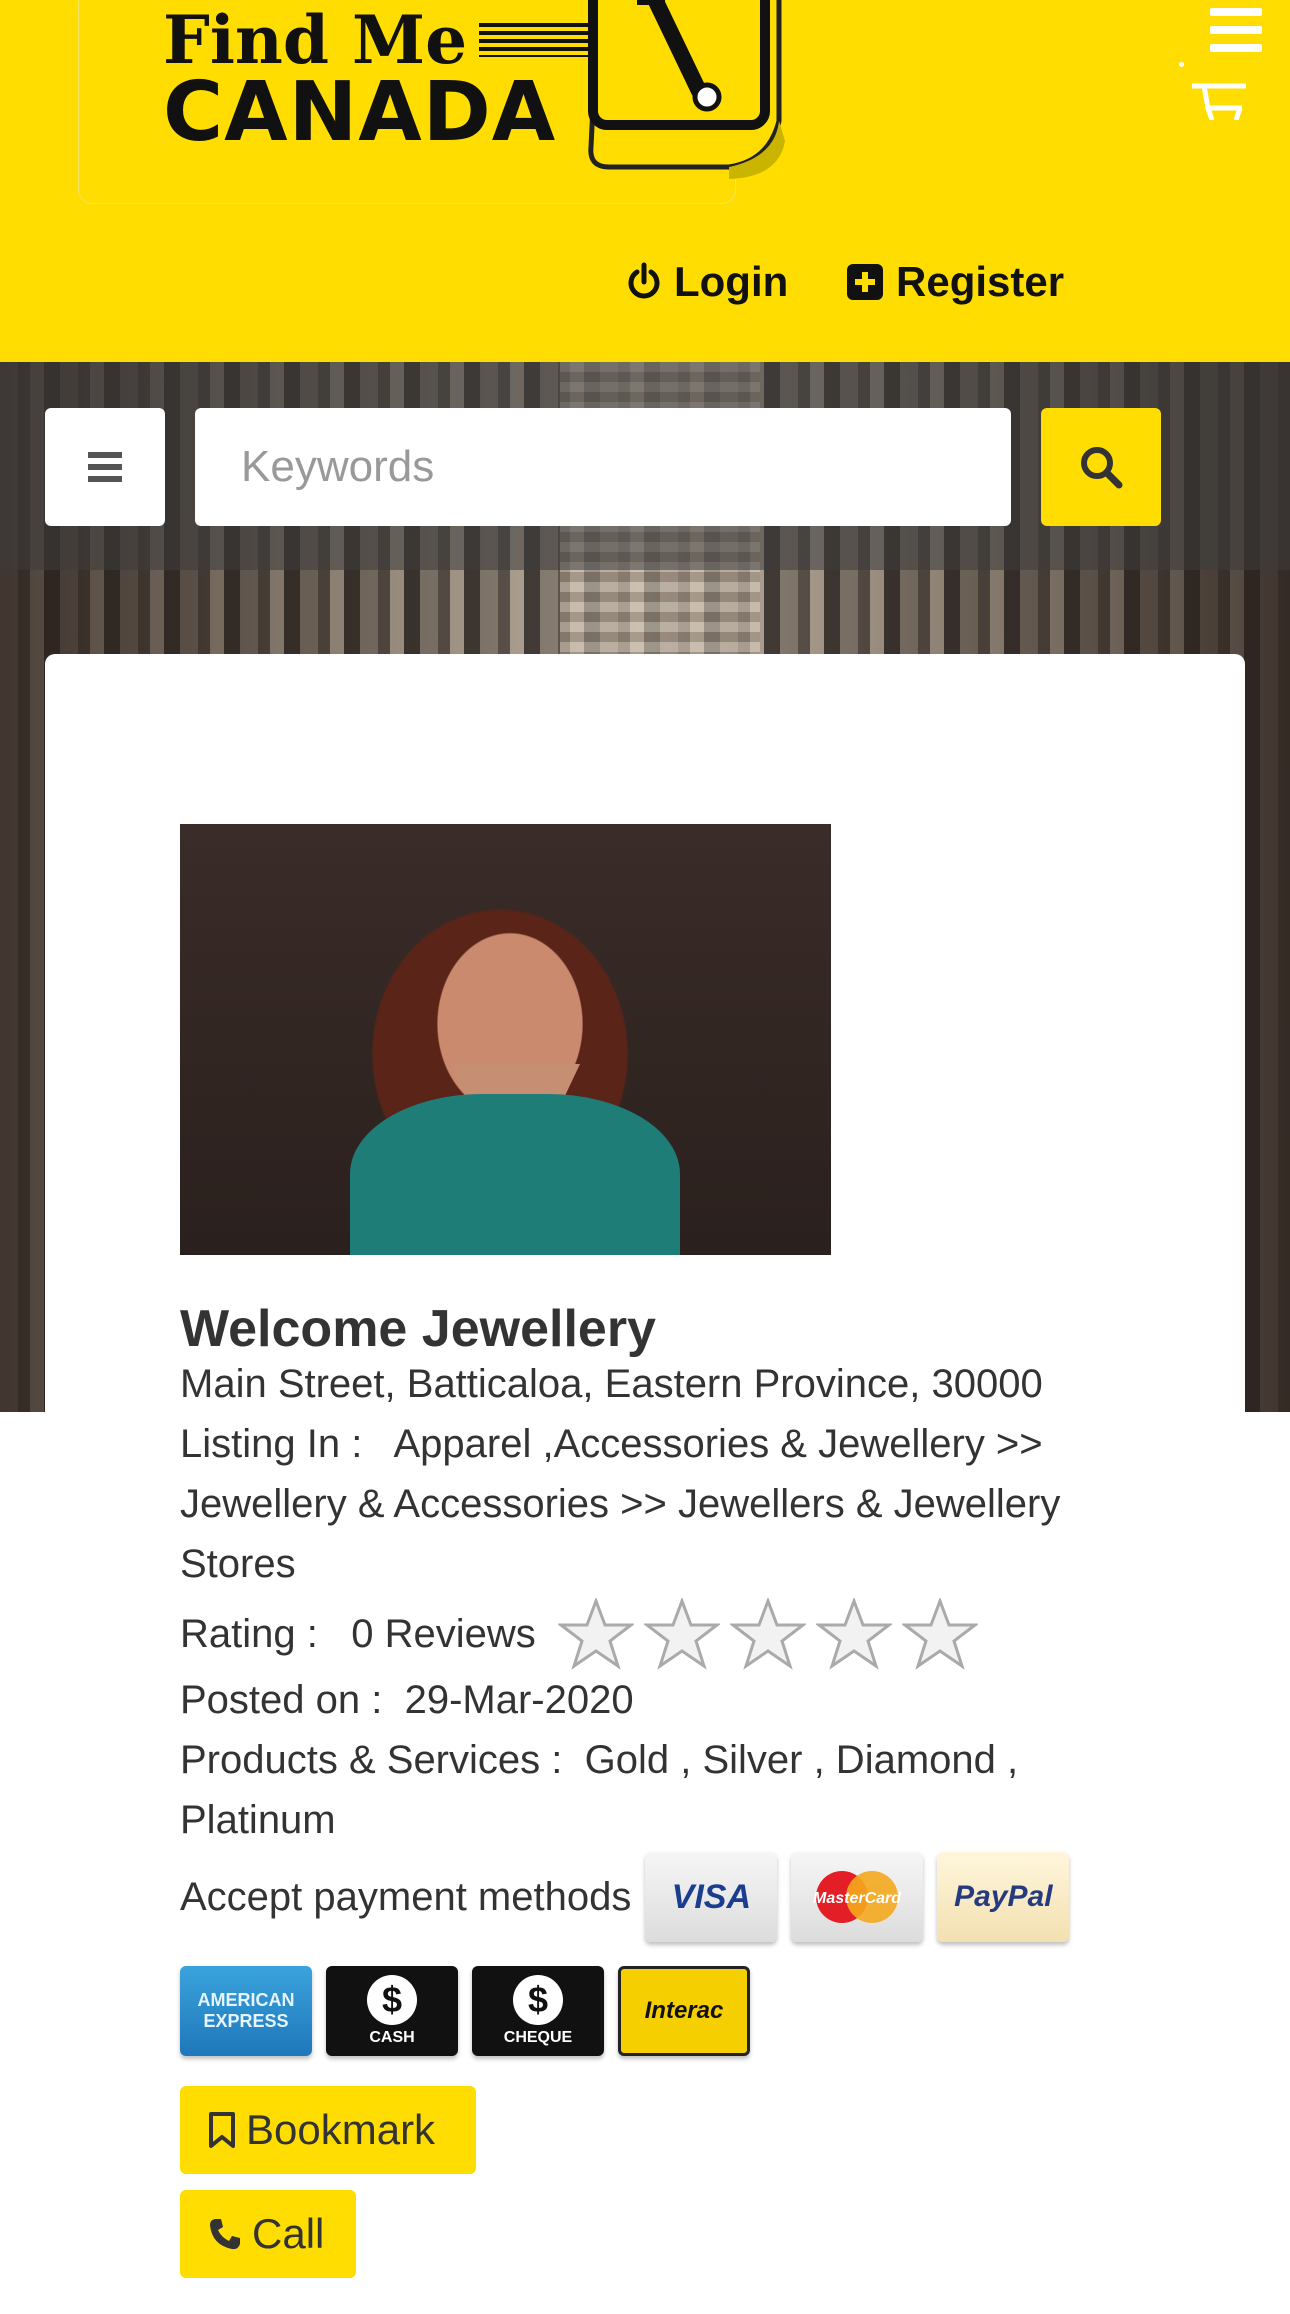 This screenshot has width=1290, height=2314. I want to click on logo-wordmark: Find Me CANADA, so click(381, 80).